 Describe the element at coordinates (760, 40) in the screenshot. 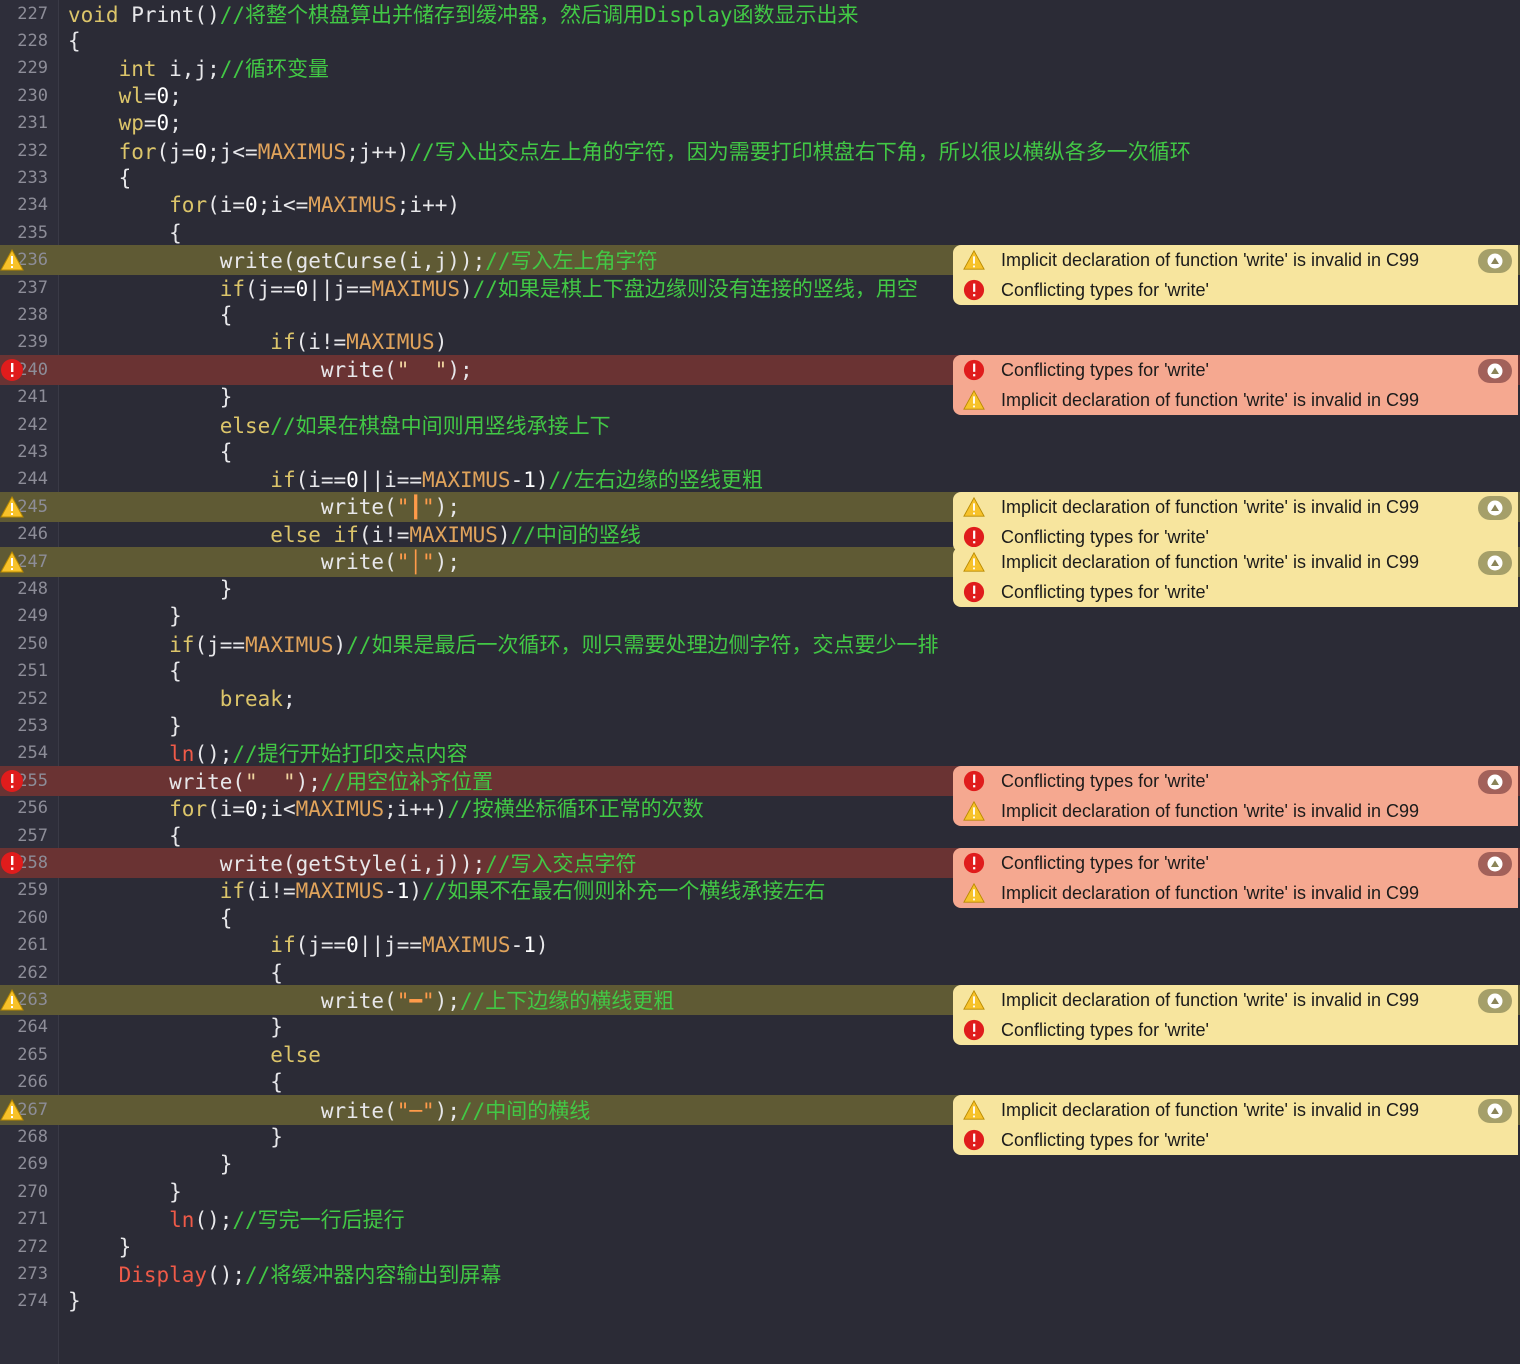

I see `code-line: 228 {` at that location.